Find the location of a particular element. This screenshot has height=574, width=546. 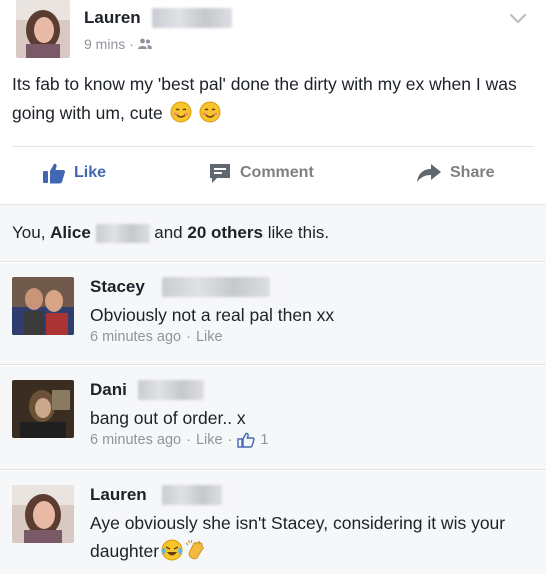

post-timestamp: 9 mins is located at coordinates (104, 44).